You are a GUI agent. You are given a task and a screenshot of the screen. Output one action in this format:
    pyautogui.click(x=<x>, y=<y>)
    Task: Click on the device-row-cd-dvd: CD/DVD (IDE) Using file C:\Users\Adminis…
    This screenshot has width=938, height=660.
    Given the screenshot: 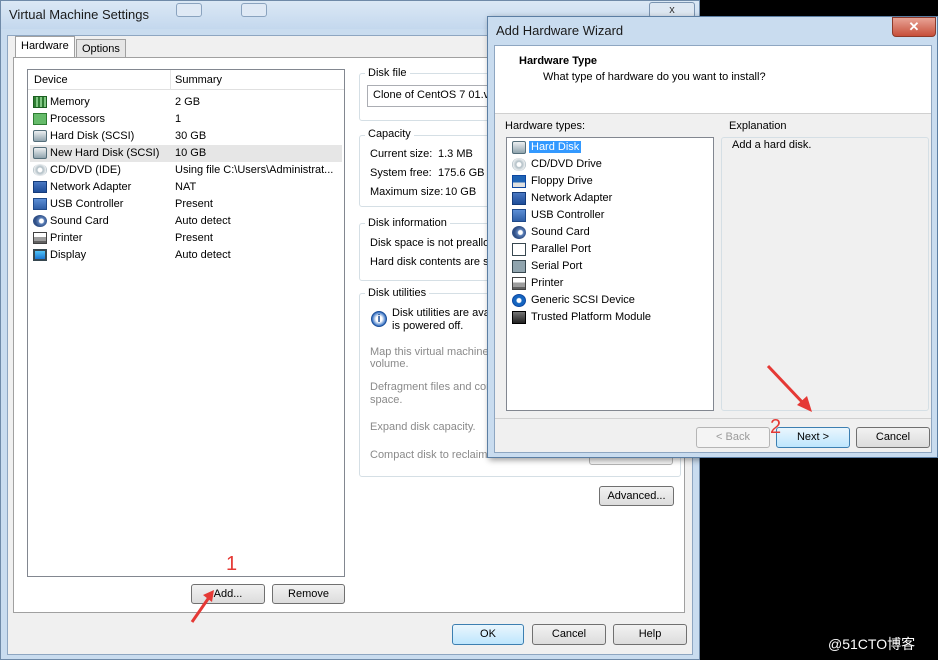 What is the action you would take?
    pyautogui.click(x=186, y=170)
    